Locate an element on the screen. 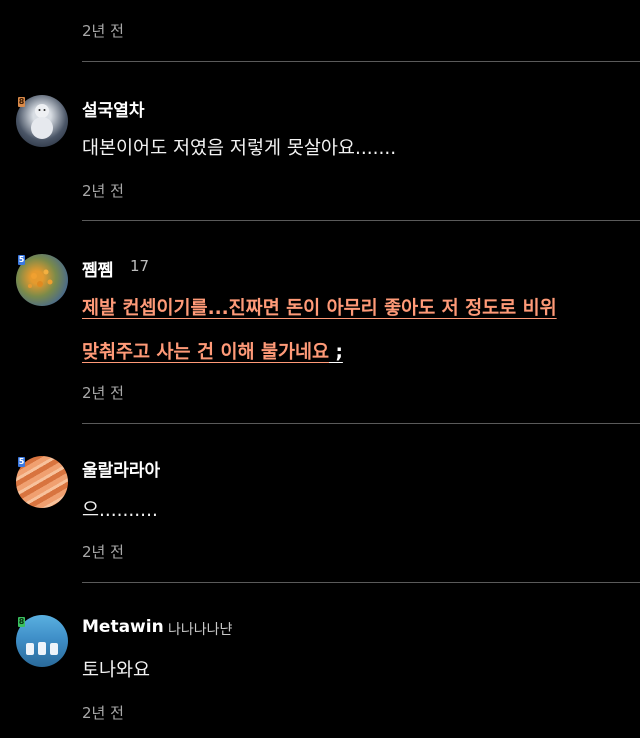 This screenshot has width=640, height=738. comment-text: 토나와요 is located at coordinates (116, 670).